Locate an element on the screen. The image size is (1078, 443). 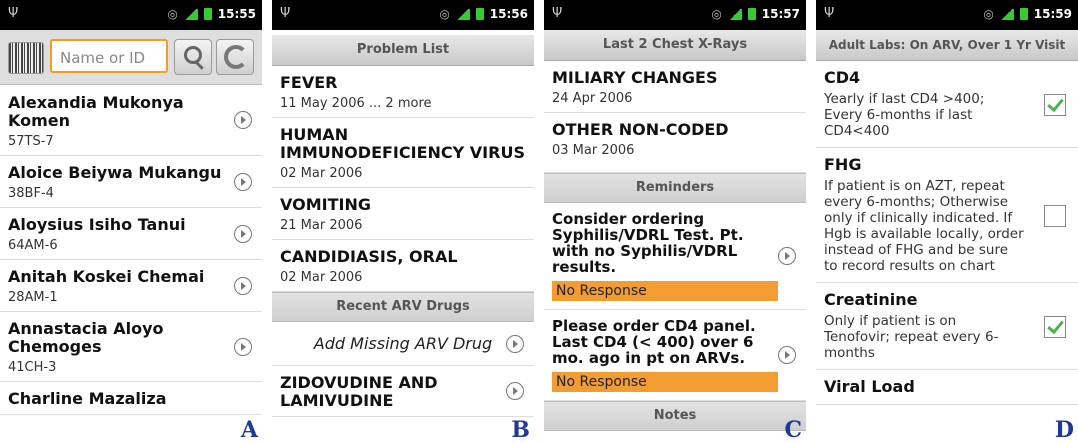
status-bar: Ψ ◎ 15:55 is located at coordinates (131, 15).